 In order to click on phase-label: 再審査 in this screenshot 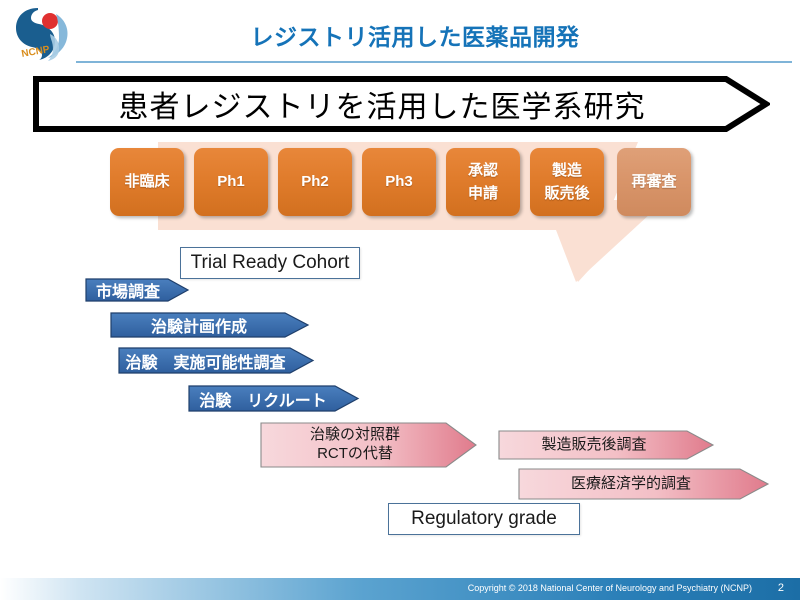, I will do `click(654, 182)`.